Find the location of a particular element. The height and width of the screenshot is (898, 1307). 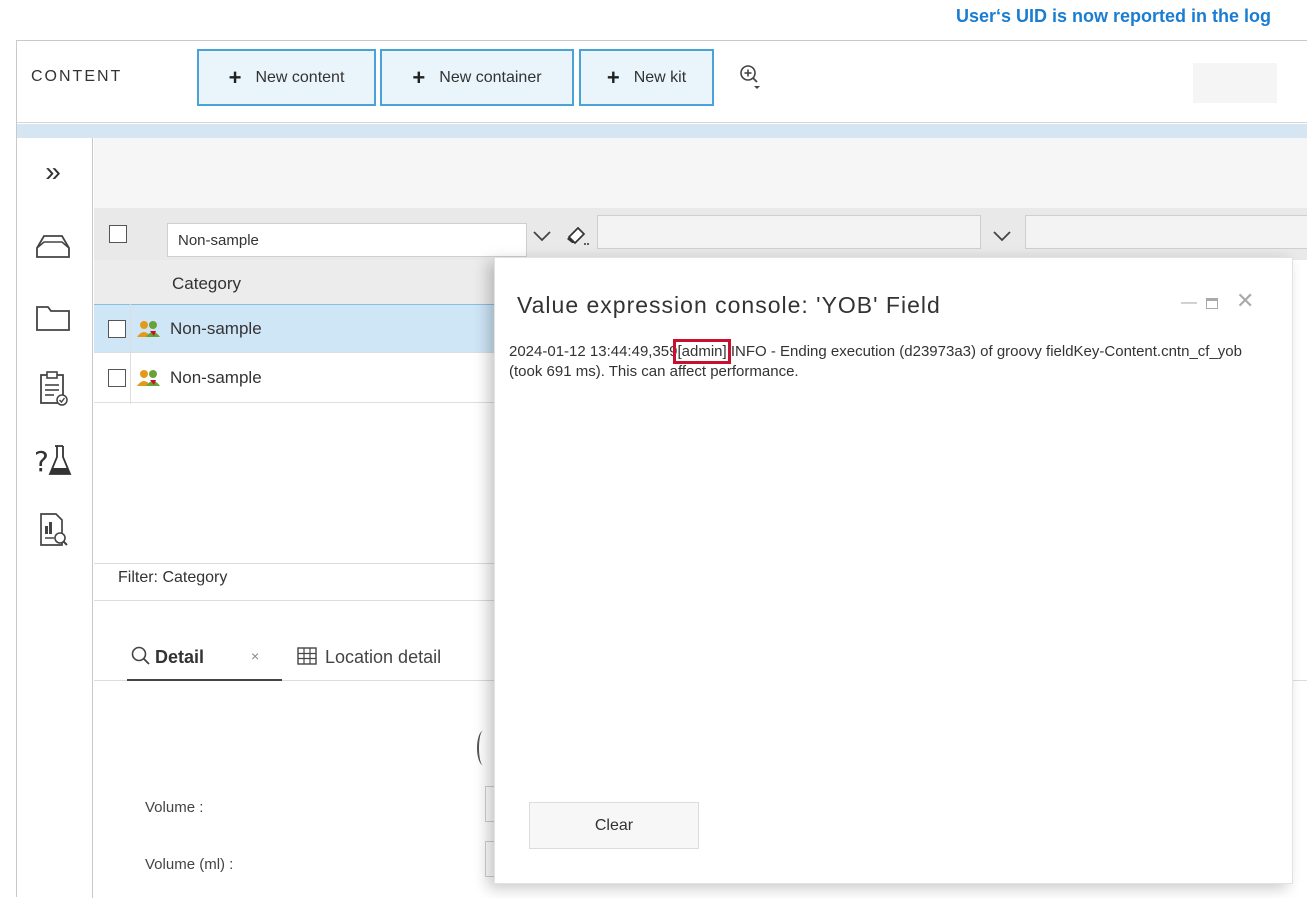

grid-icon is located at coordinates (307, 658).